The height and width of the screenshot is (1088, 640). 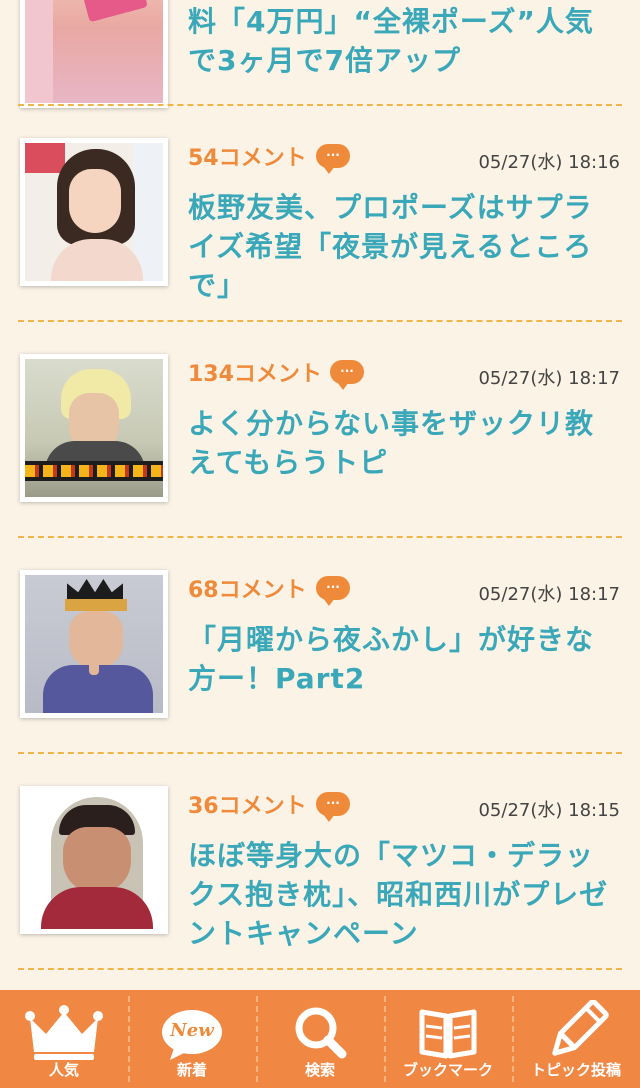 What do you see at coordinates (448, 1032) in the screenshot?
I see `book-icon` at bounding box center [448, 1032].